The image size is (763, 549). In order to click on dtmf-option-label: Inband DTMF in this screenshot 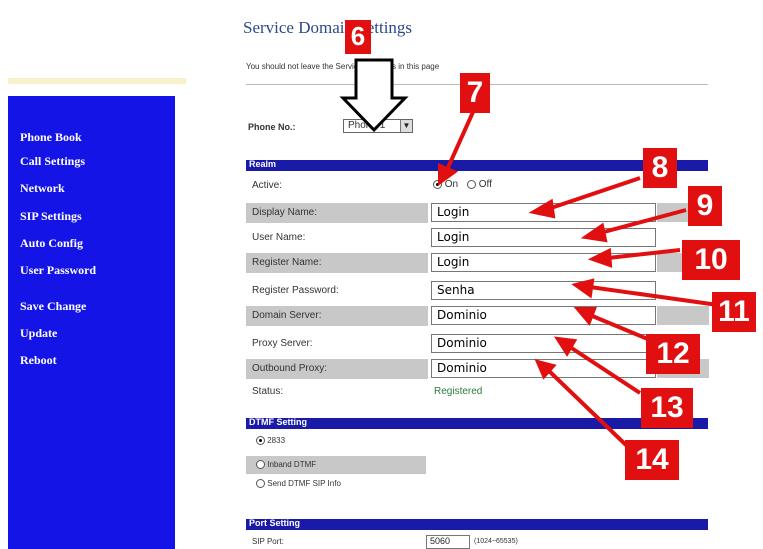, I will do `click(292, 464)`.